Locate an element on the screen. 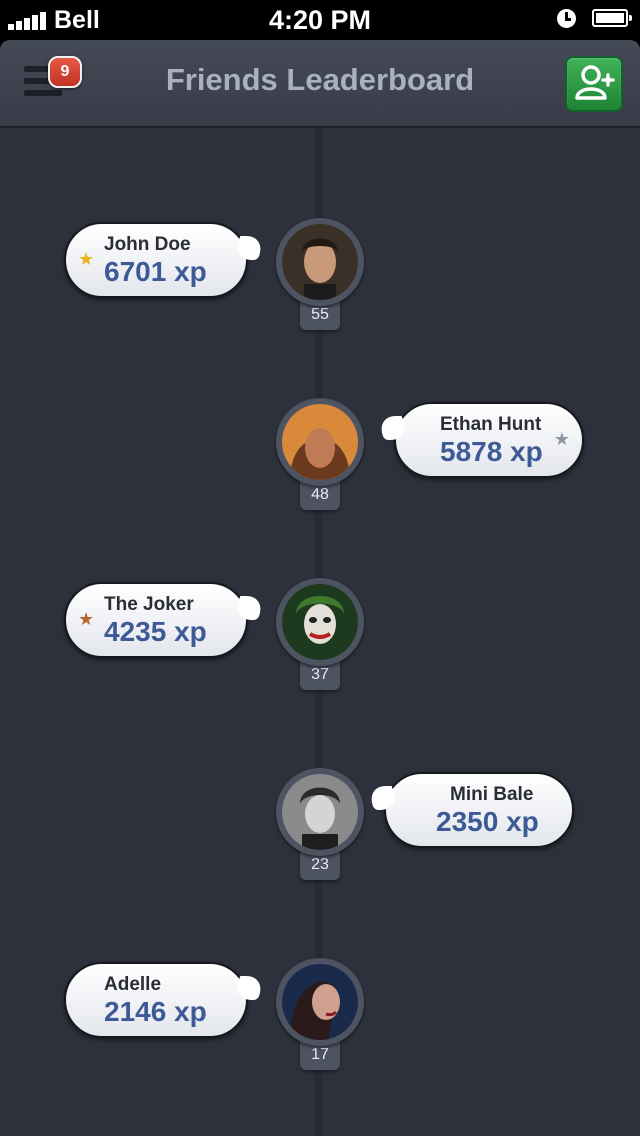 Image resolution: width=640 pixels, height=1136 pixels. navigation-bar: 9 Friends Leaderboard is located at coordinates (320, 84).